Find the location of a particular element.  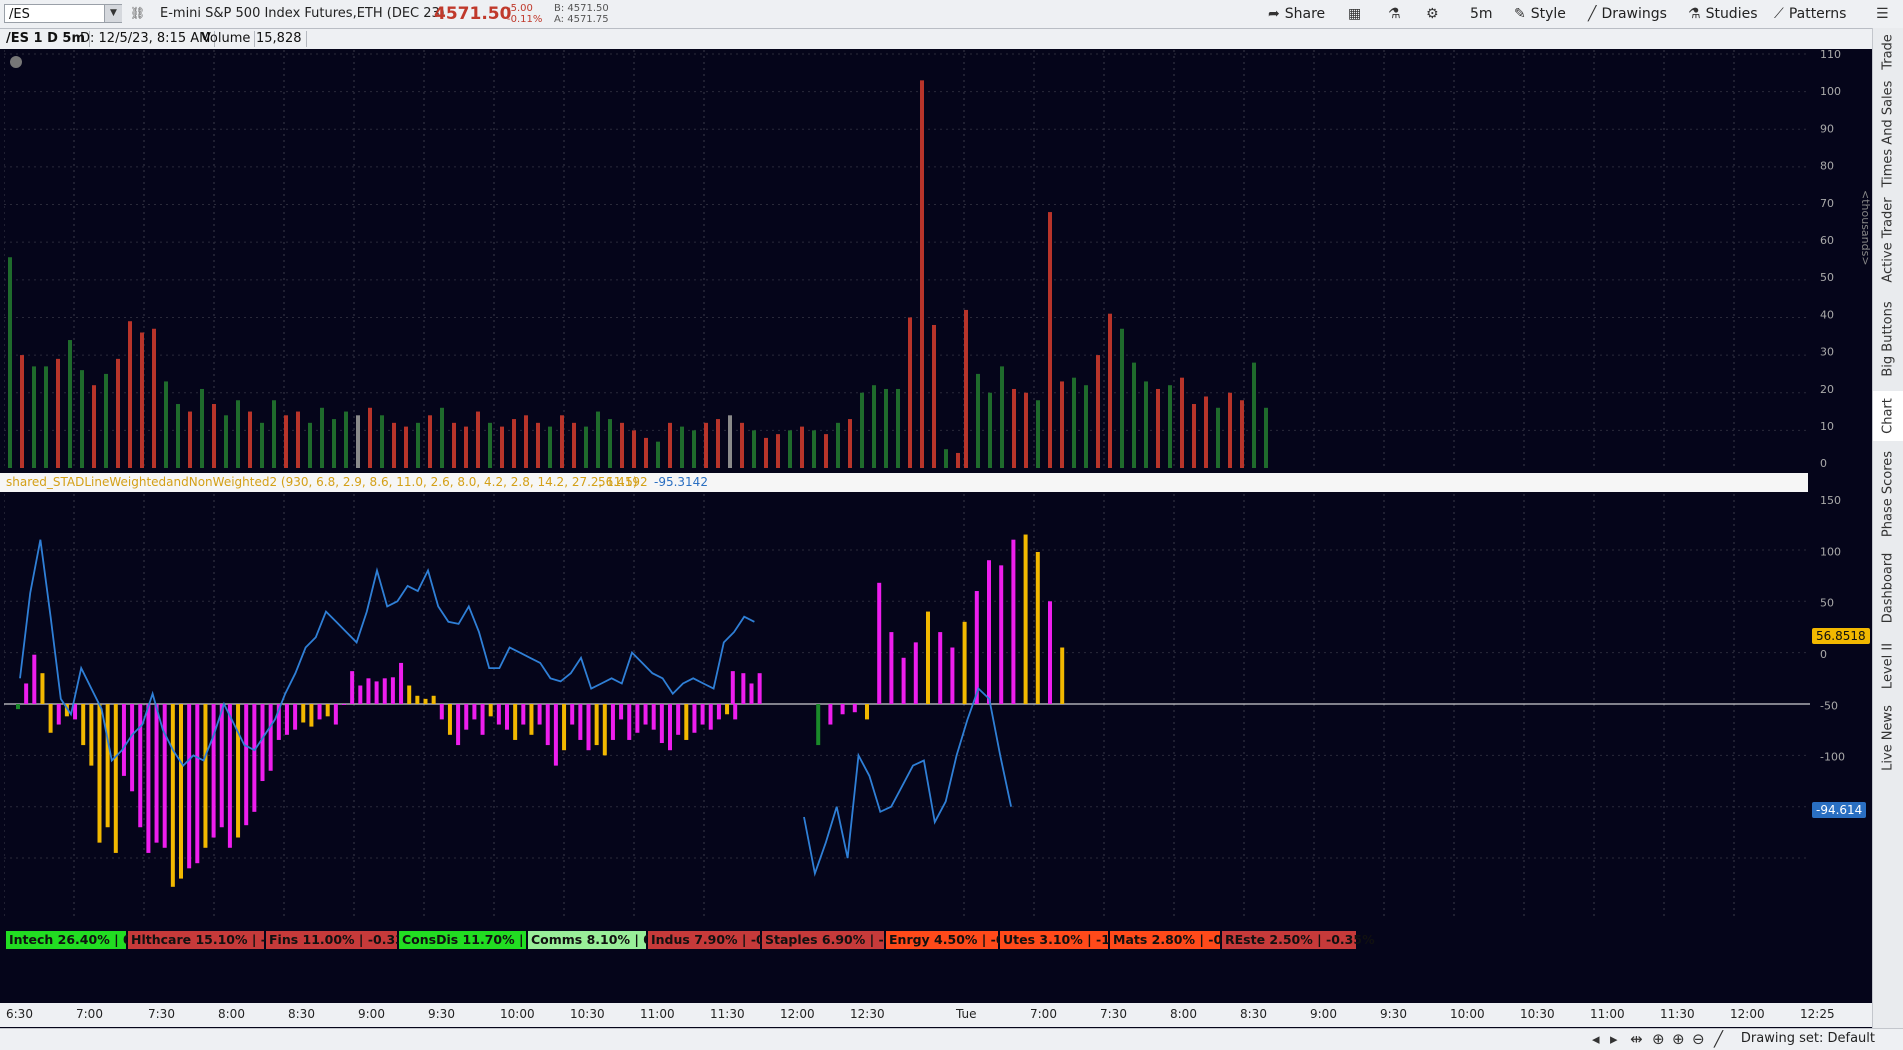

drawings-button: ╱ Drawings is located at coordinates (1627, 14).